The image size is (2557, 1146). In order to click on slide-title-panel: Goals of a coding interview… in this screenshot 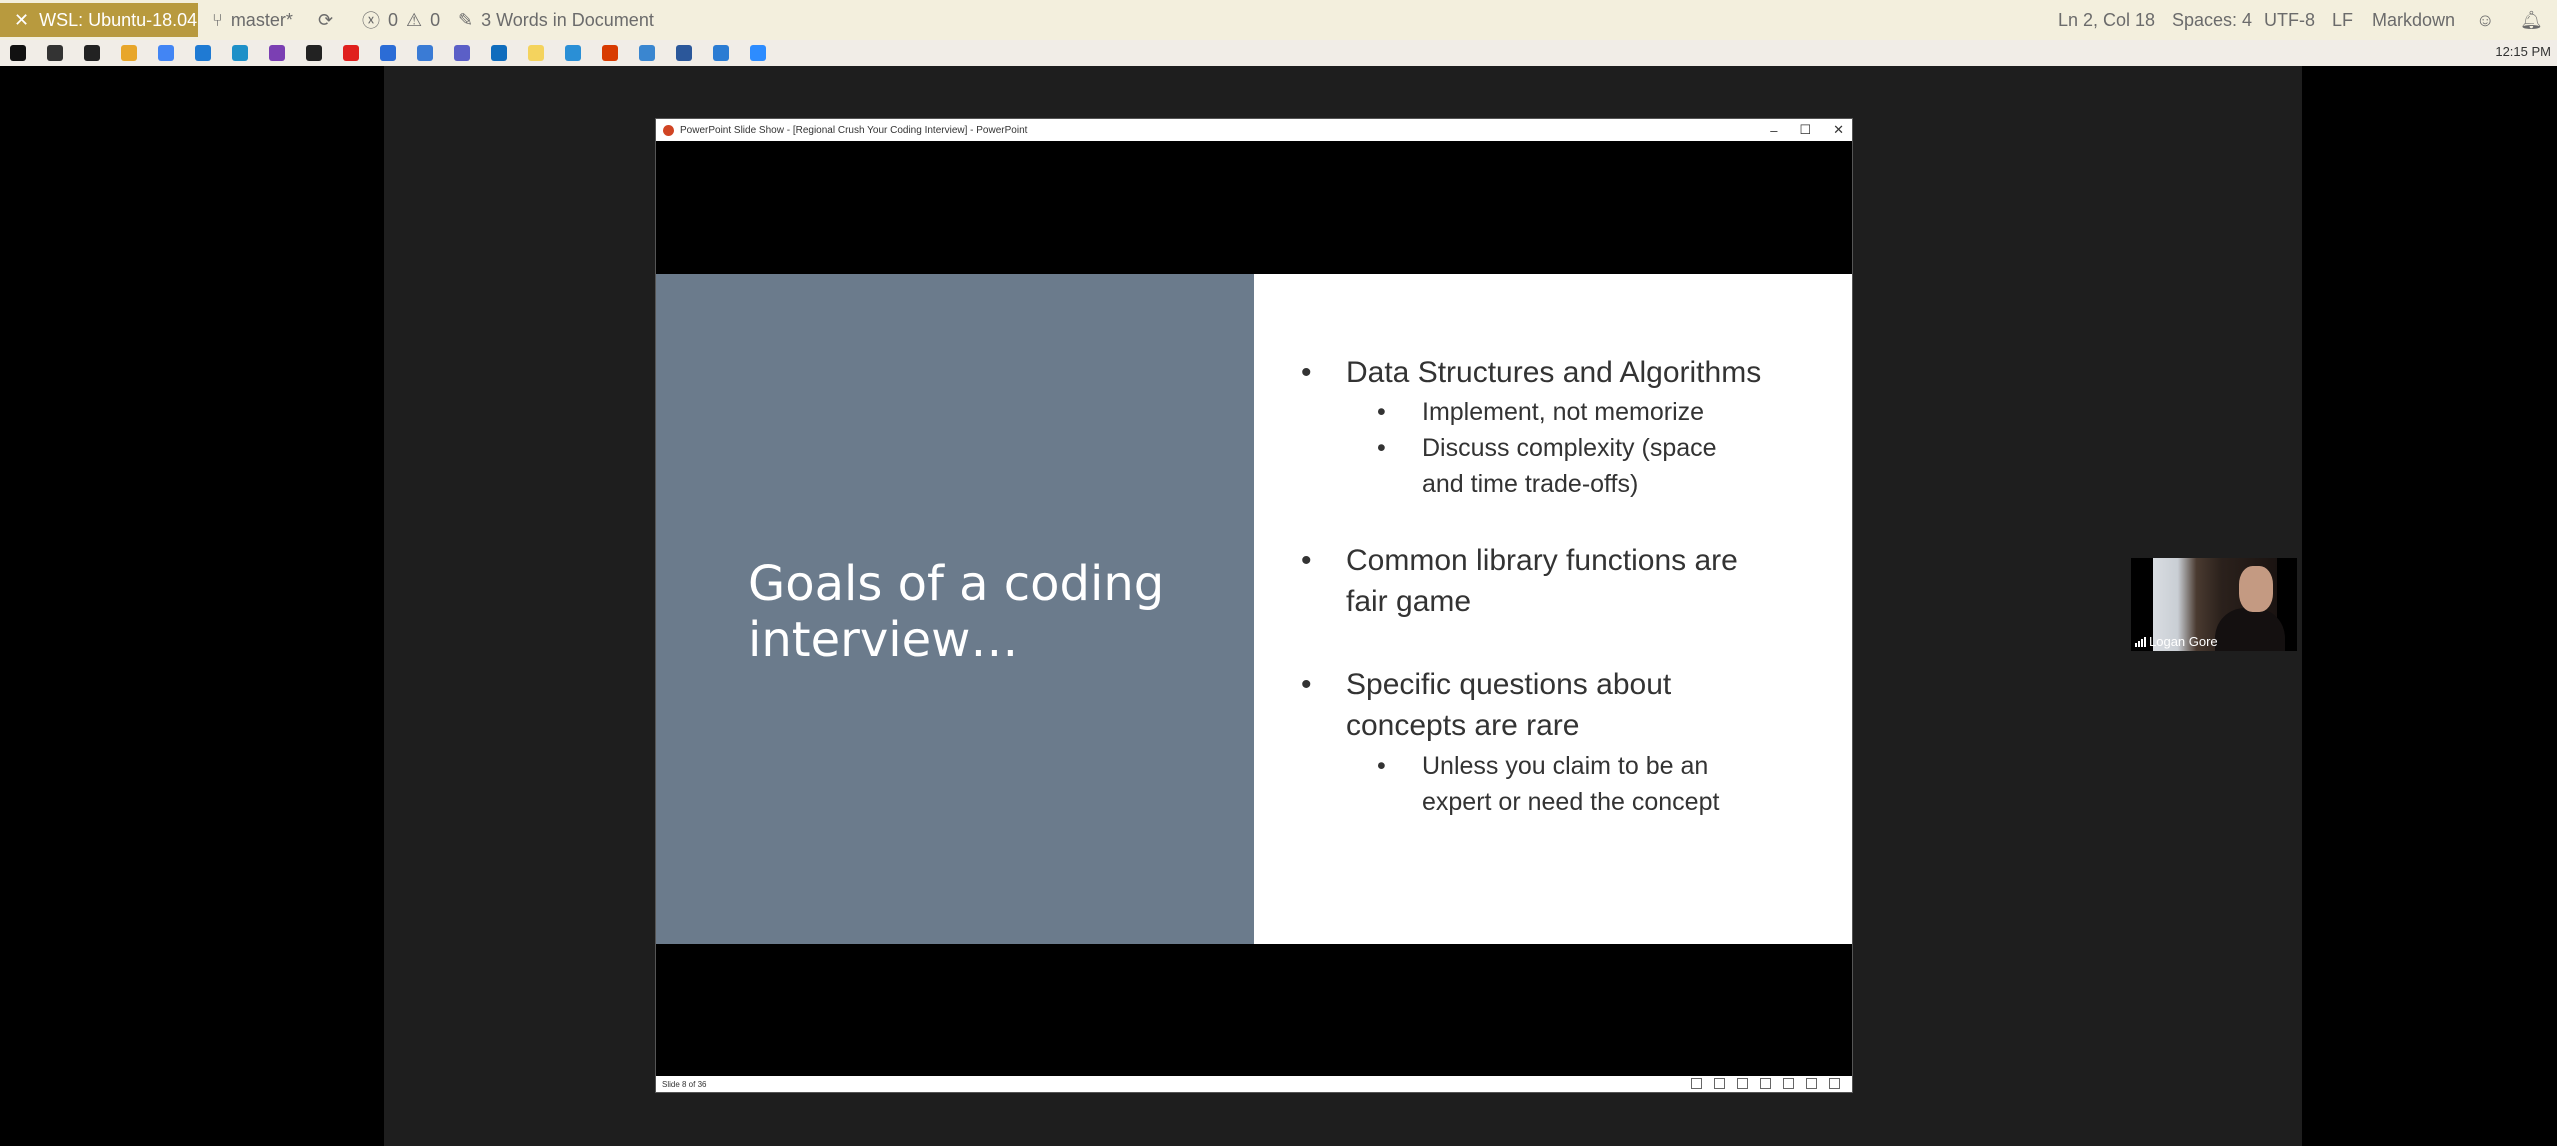, I will do `click(955, 609)`.